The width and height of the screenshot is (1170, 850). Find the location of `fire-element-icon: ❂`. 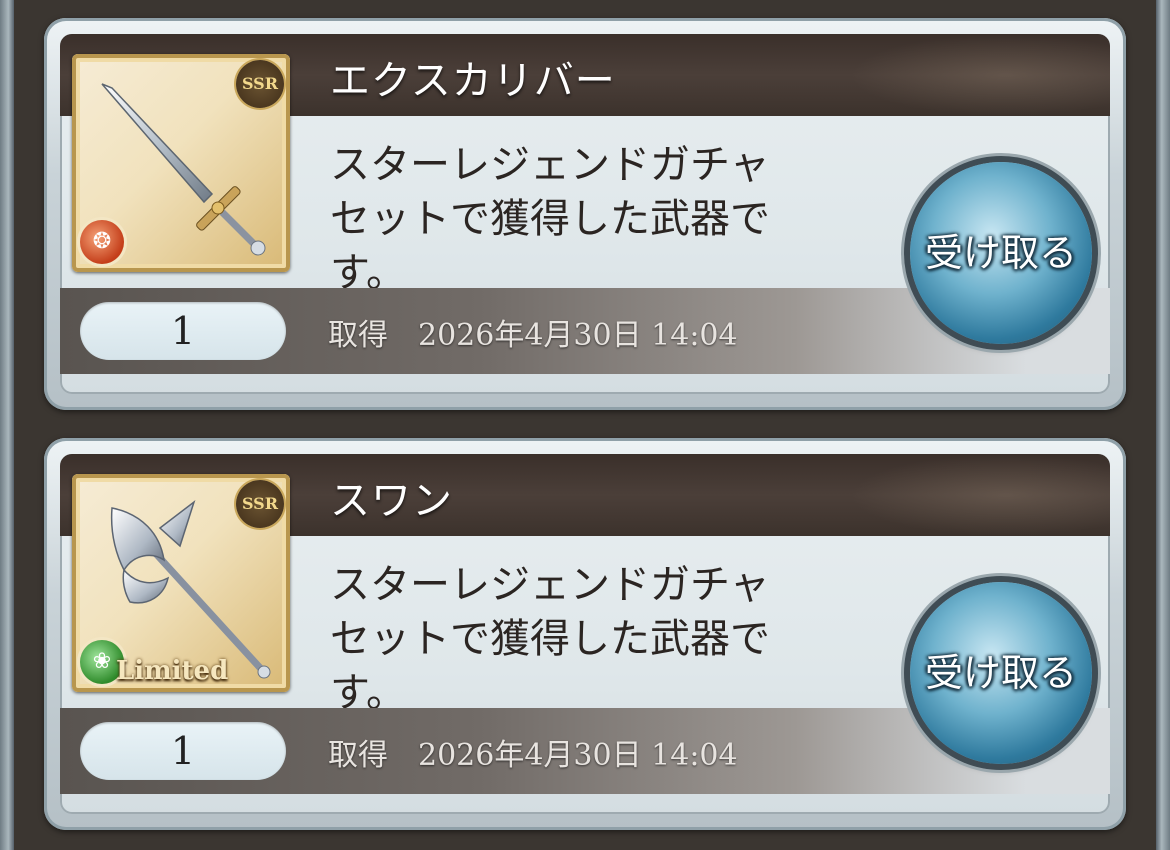

fire-element-icon: ❂ is located at coordinates (102, 242).